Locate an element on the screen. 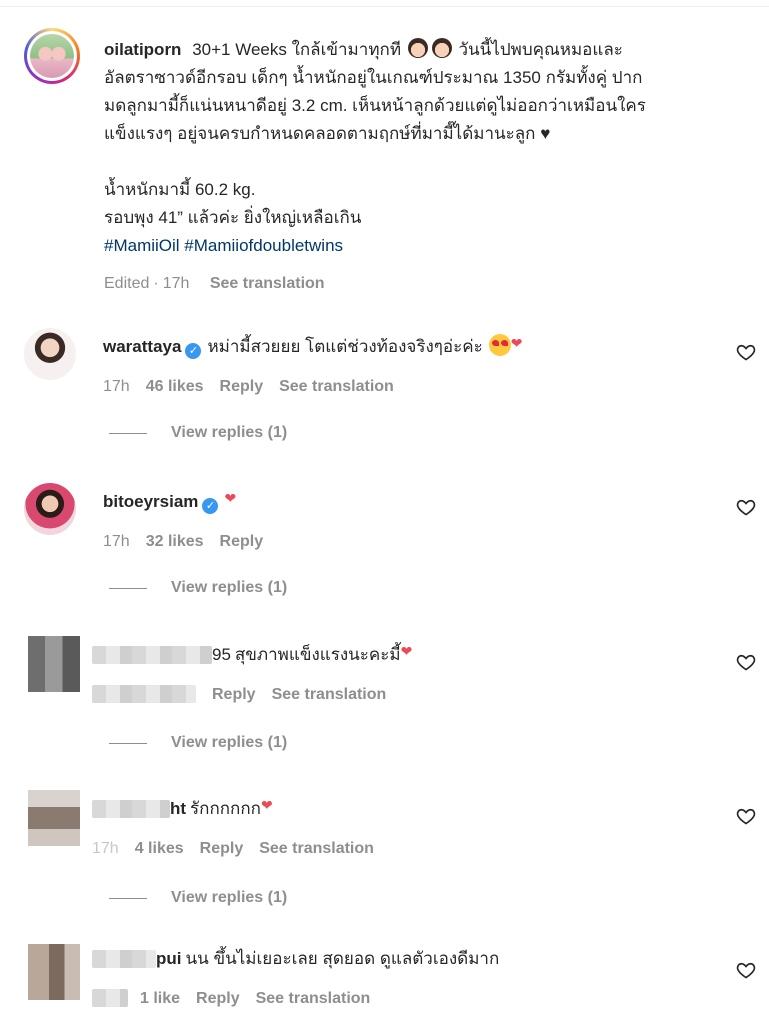 This screenshot has width=769, height=1024. caption-avatar is located at coordinates (52, 56).